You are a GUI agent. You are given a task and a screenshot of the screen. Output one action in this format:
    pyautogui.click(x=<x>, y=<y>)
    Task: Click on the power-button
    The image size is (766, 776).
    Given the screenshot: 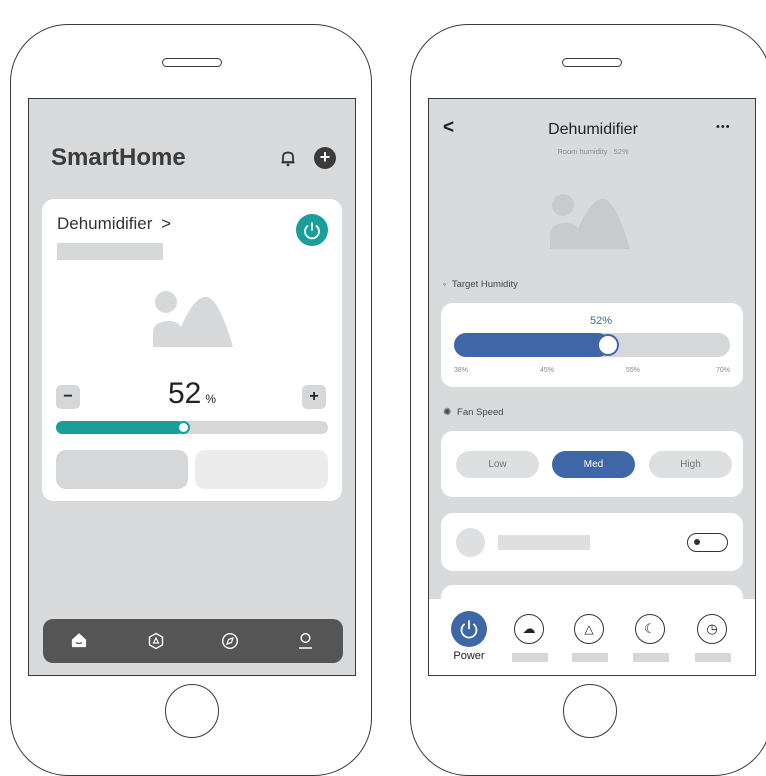 What is the action you would take?
    pyautogui.click(x=469, y=629)
    